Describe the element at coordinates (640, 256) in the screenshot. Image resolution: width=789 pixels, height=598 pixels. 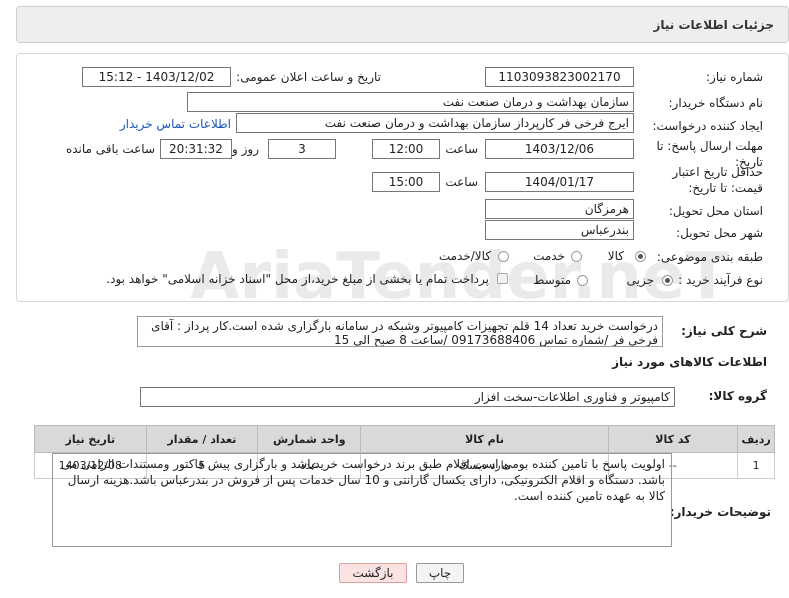
I see `category-radio-goods` at that location.